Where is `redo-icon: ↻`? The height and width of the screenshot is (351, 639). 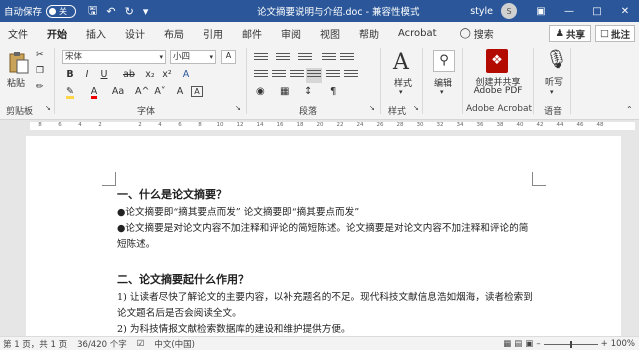 redo-icon: ↻ is located at coordinates (129, 11).